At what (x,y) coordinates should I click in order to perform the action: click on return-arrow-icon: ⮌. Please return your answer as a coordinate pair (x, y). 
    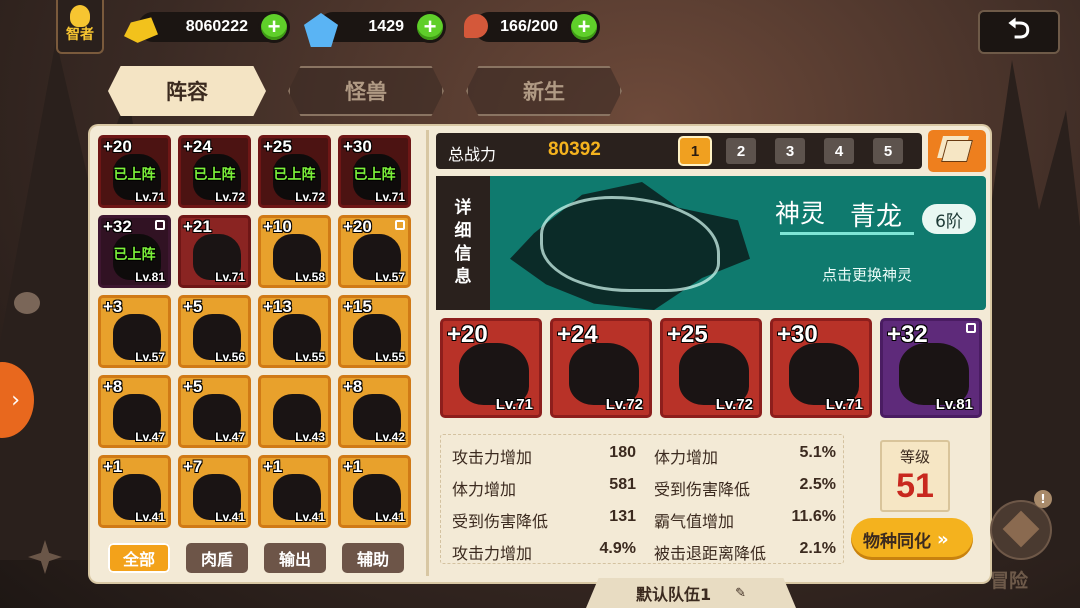
    Looking at the image, I should click on (1019, 28).